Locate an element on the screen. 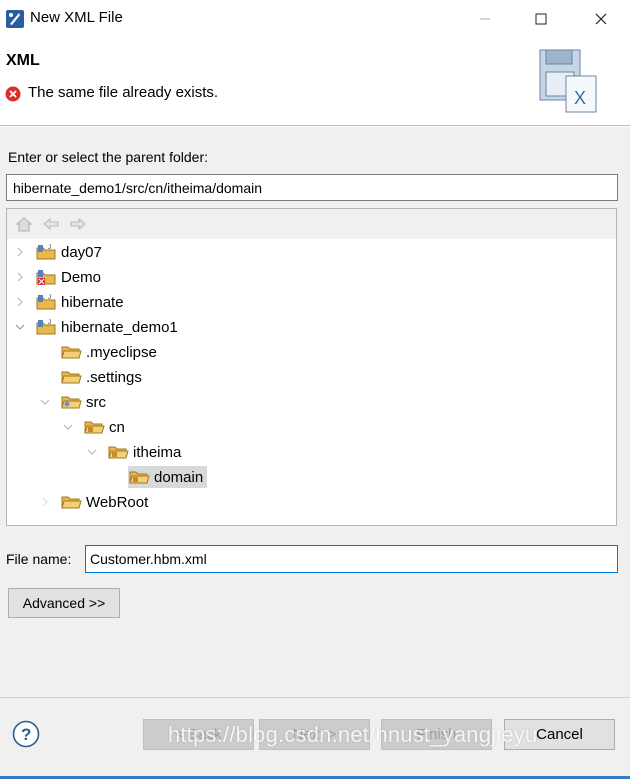  minimize-button is located at coordinates (485, 19).